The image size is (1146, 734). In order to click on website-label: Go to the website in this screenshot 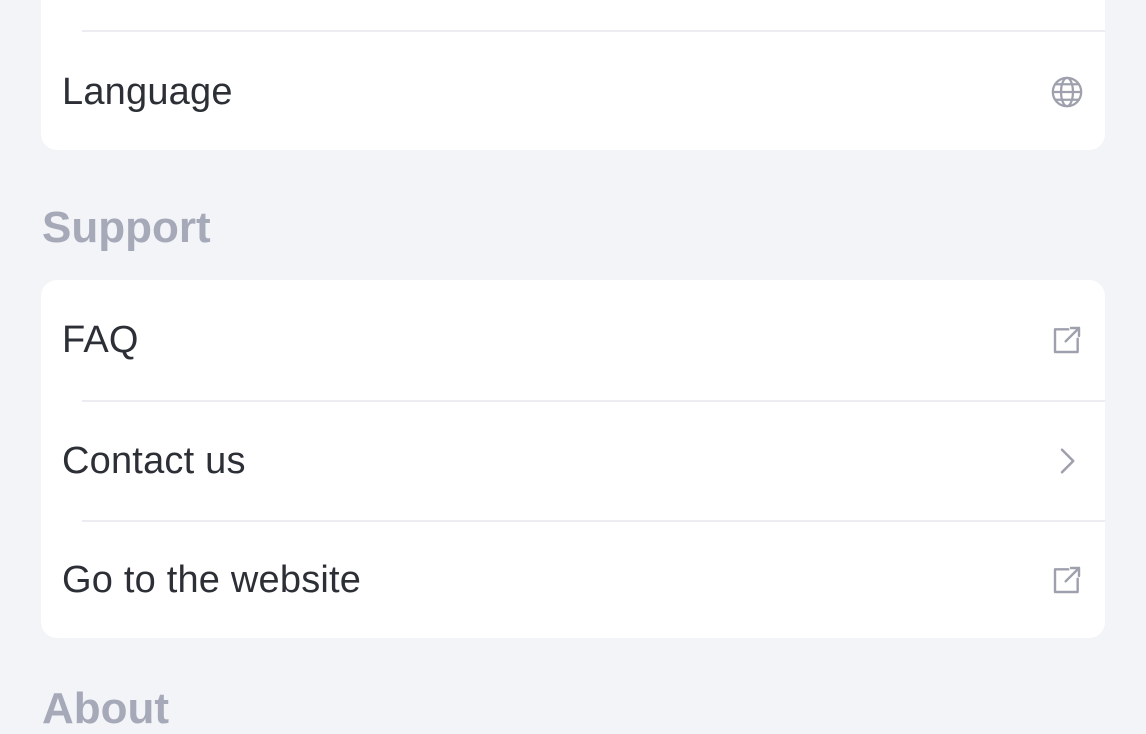, I will do `click(212, 579)`.